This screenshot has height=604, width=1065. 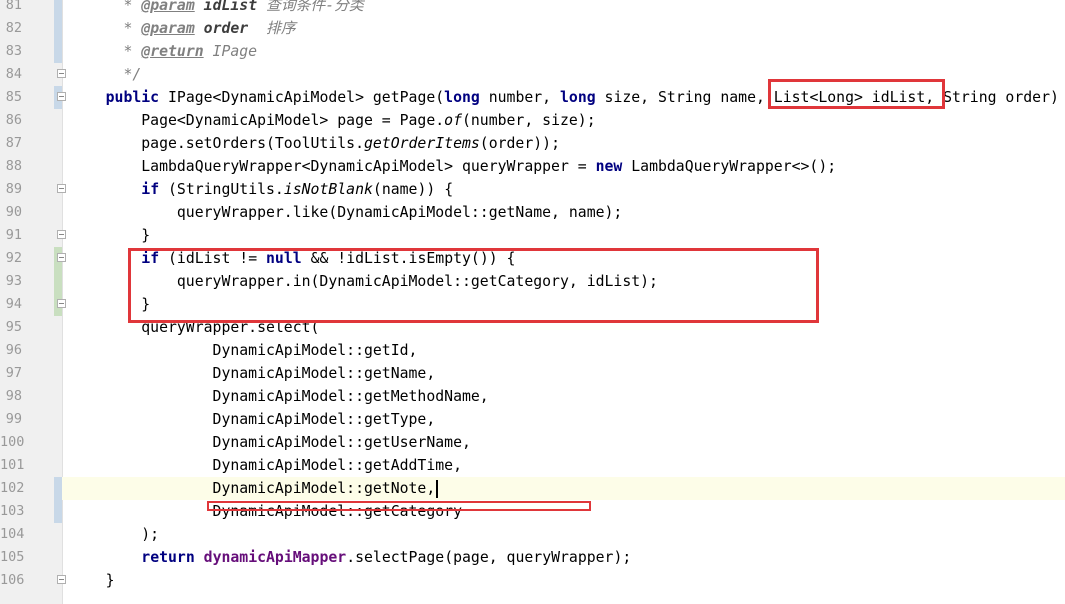 I want to click on gutter-cell: 89, so click(x=33, y=189).